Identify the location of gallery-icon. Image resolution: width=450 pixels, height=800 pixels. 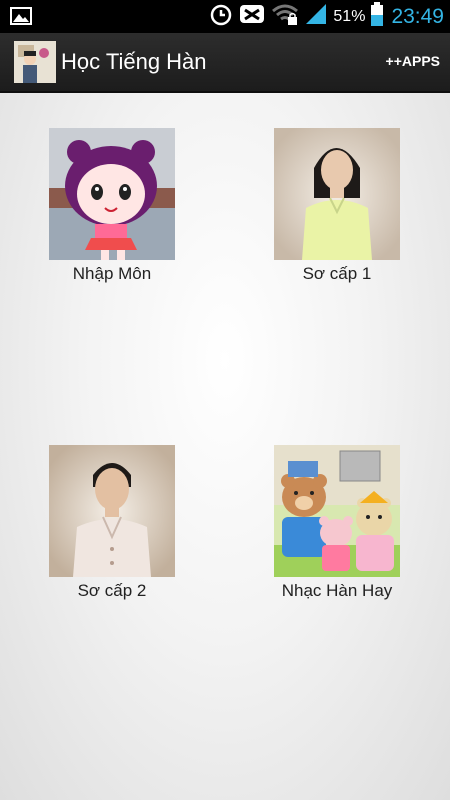
(21, 18).